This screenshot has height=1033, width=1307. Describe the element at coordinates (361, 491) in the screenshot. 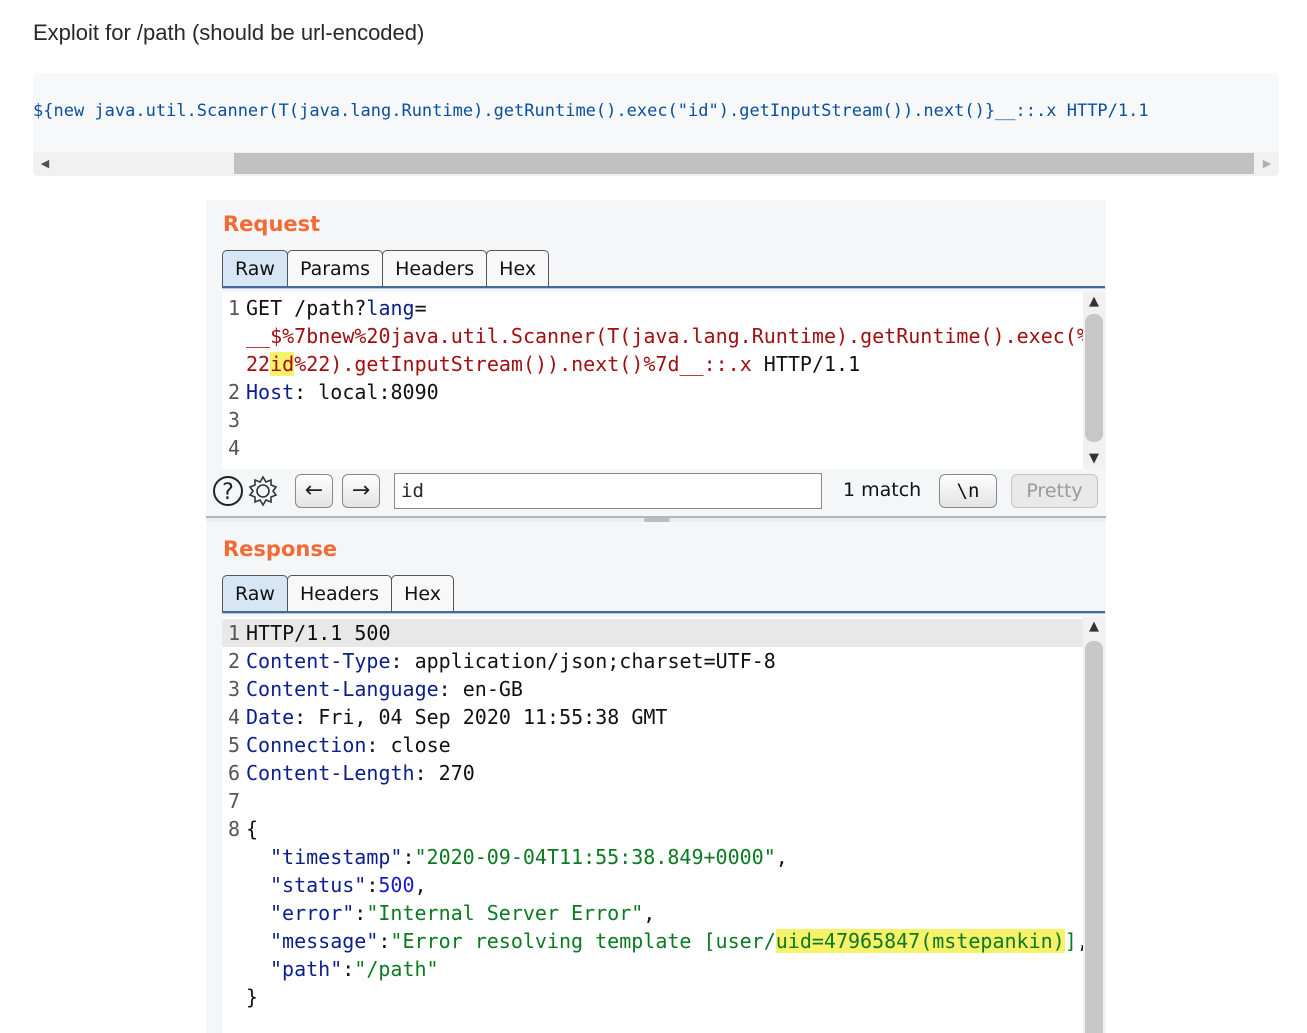

I see `next-match-button: →` at that location.